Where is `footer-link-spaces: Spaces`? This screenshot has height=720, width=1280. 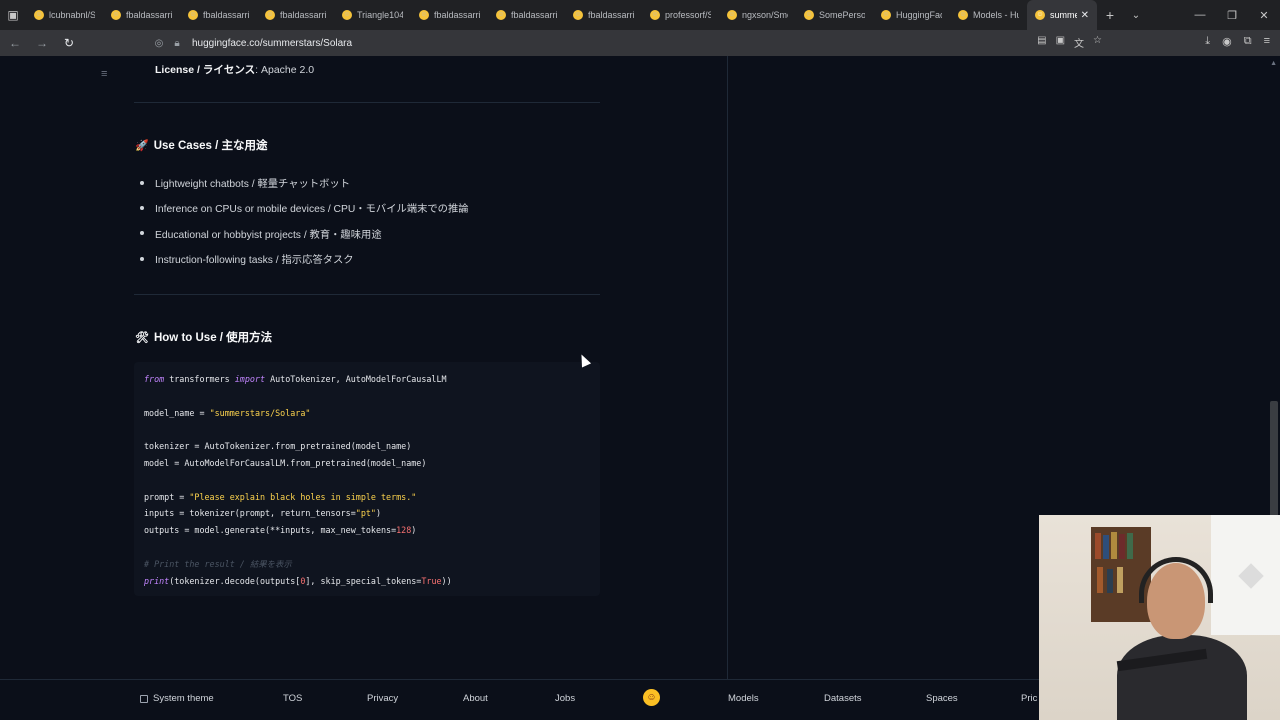
footer-link-spaces: Spaces is located at coordinates (942, 698).